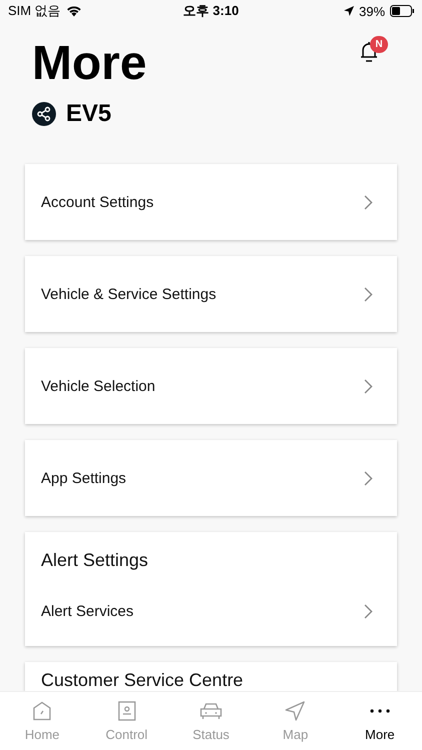  I want to click on share-icon, so click(44, 114).